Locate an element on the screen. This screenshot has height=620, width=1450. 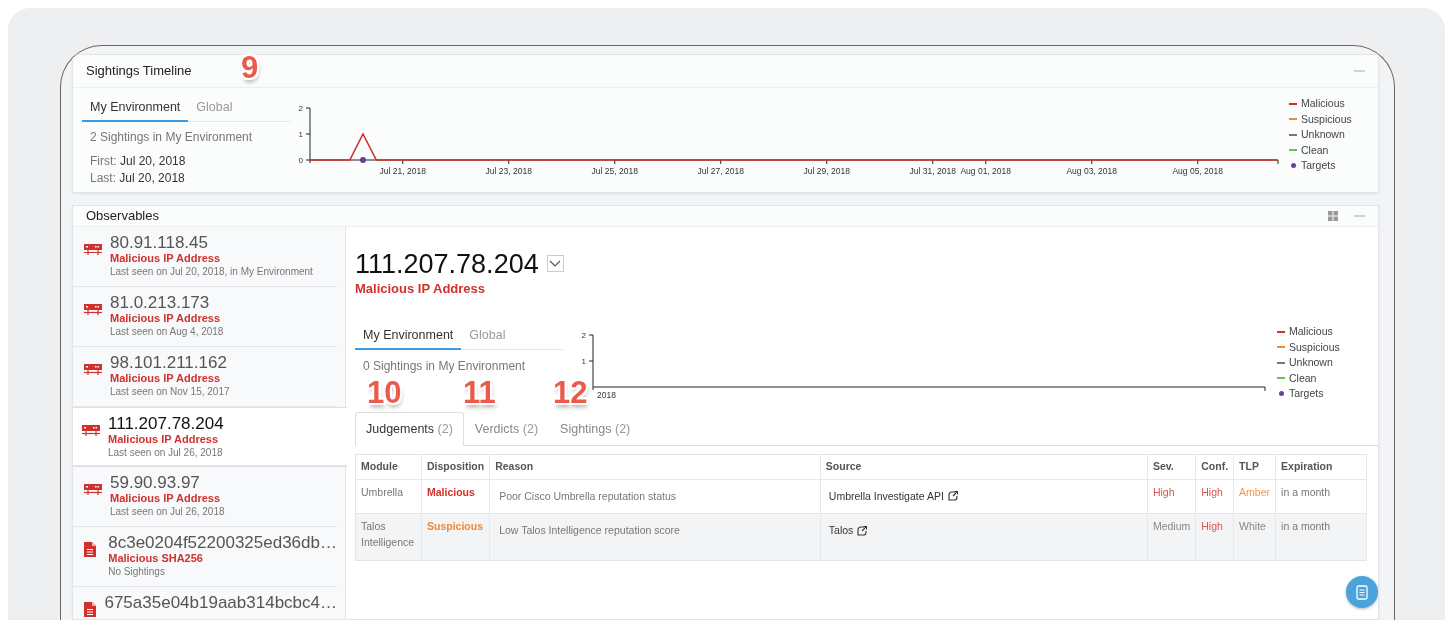
observable-item: 59.90.93.97 Malicious IP Address Last seen on Jul 26, 2018 is located at coordinates (205, 496).